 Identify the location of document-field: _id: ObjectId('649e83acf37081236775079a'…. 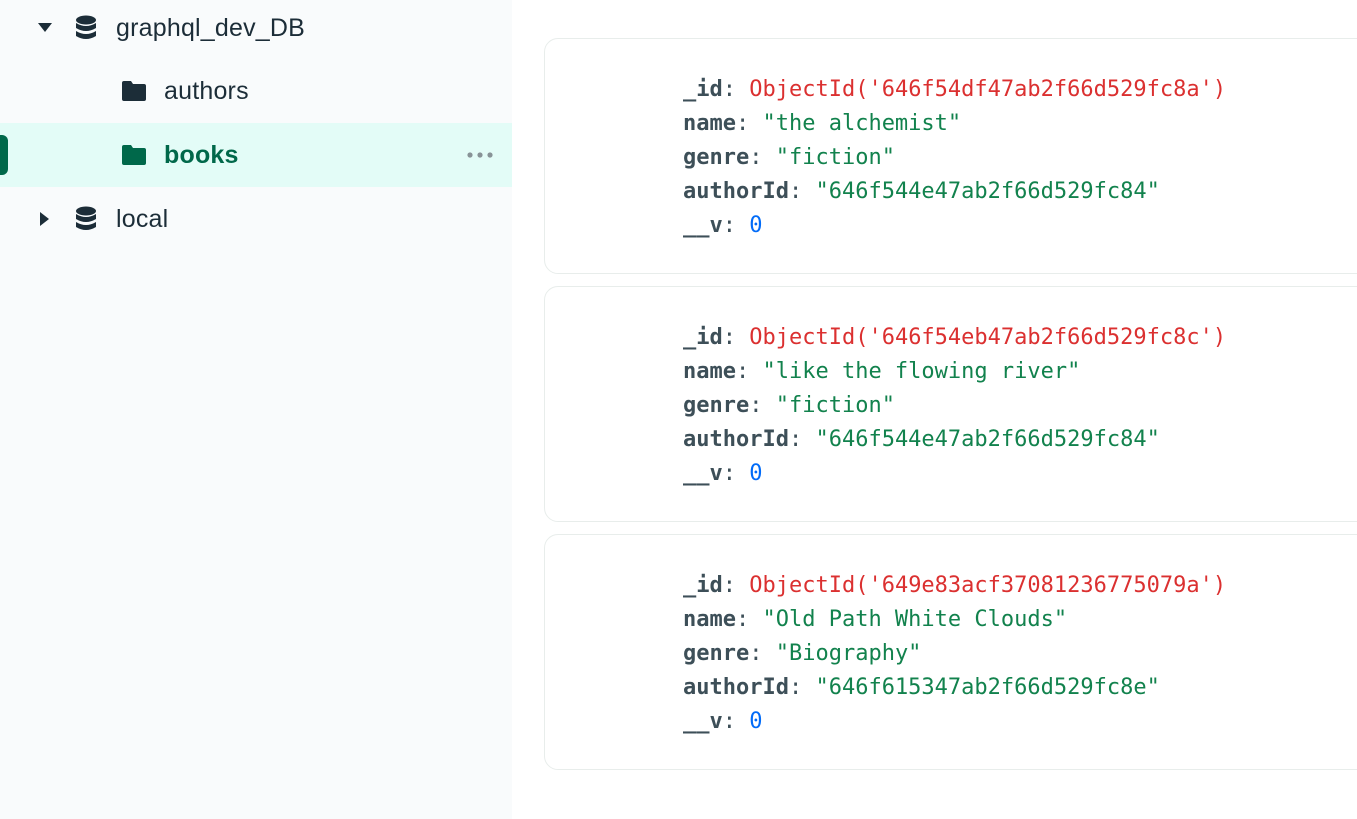
(955, 585).